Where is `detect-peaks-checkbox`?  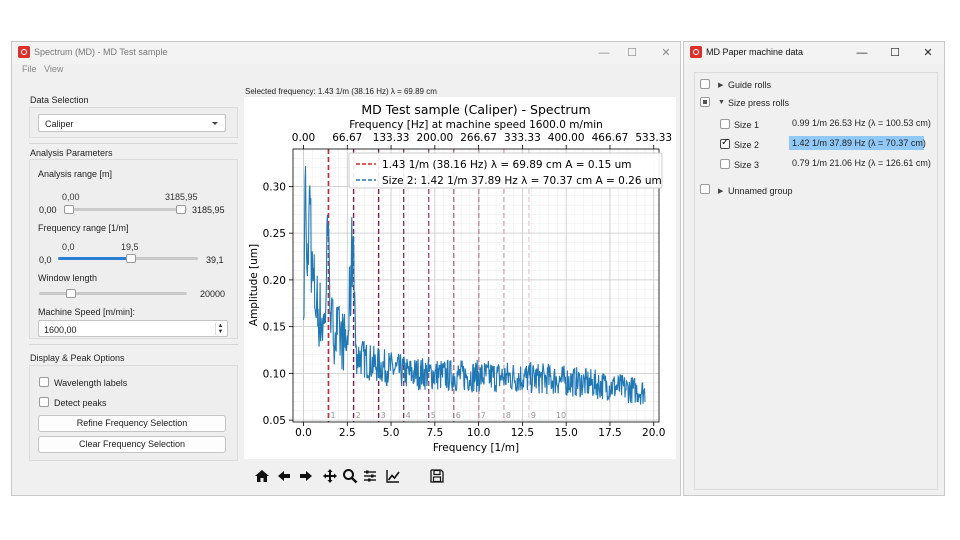 detect-peaks-checkbox is located at coordinates (44, 402).